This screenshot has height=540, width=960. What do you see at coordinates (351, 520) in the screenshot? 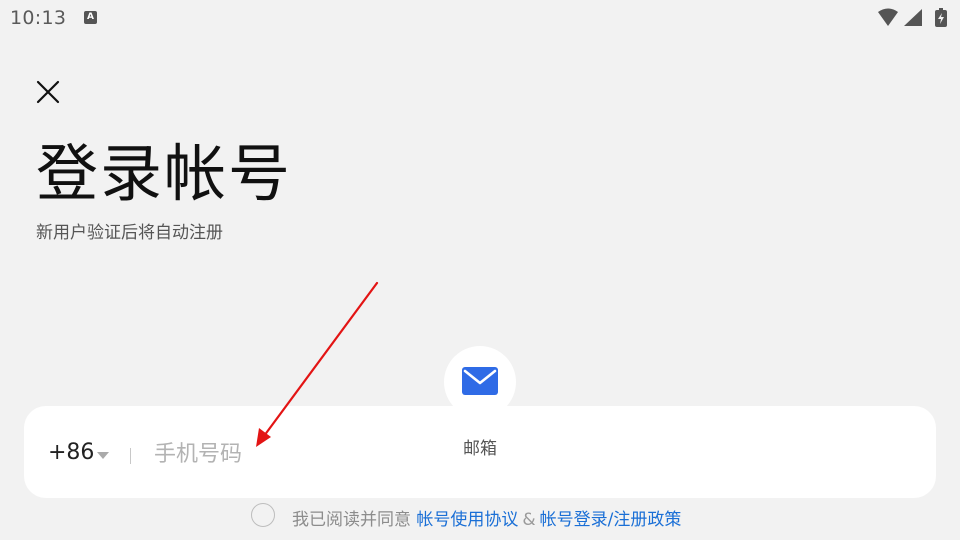
I see `agreement-prefix: 我已阅读并同意` at bounding box center [351, 520].